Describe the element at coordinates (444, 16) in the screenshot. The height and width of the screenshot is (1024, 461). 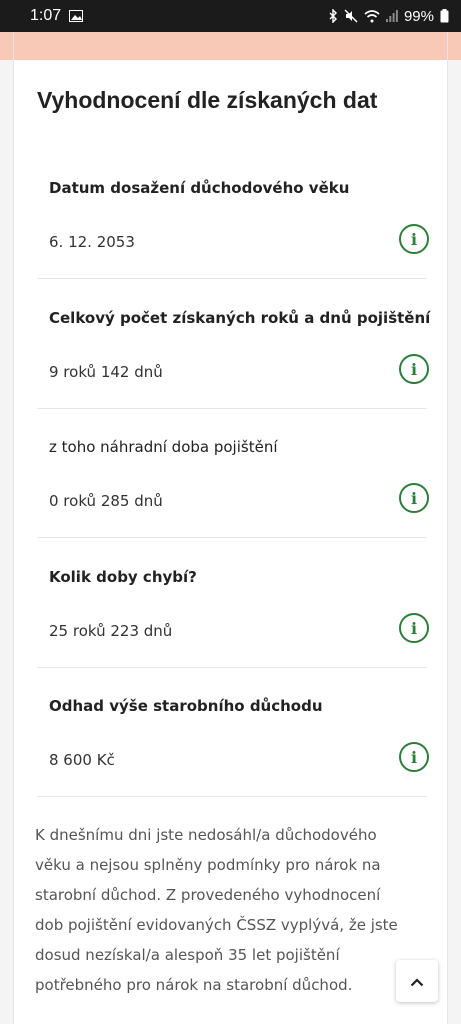
I see `battery-icon` at that location.